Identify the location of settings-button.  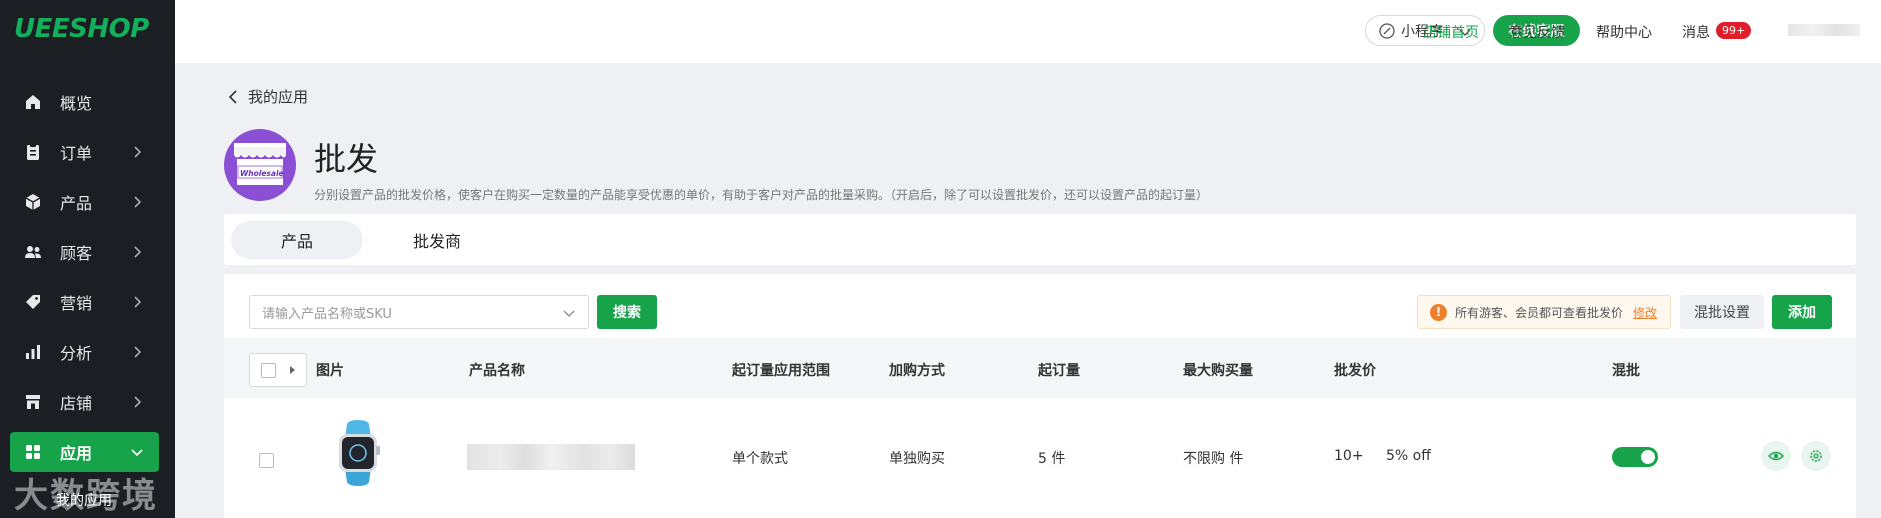
(1816, 456).